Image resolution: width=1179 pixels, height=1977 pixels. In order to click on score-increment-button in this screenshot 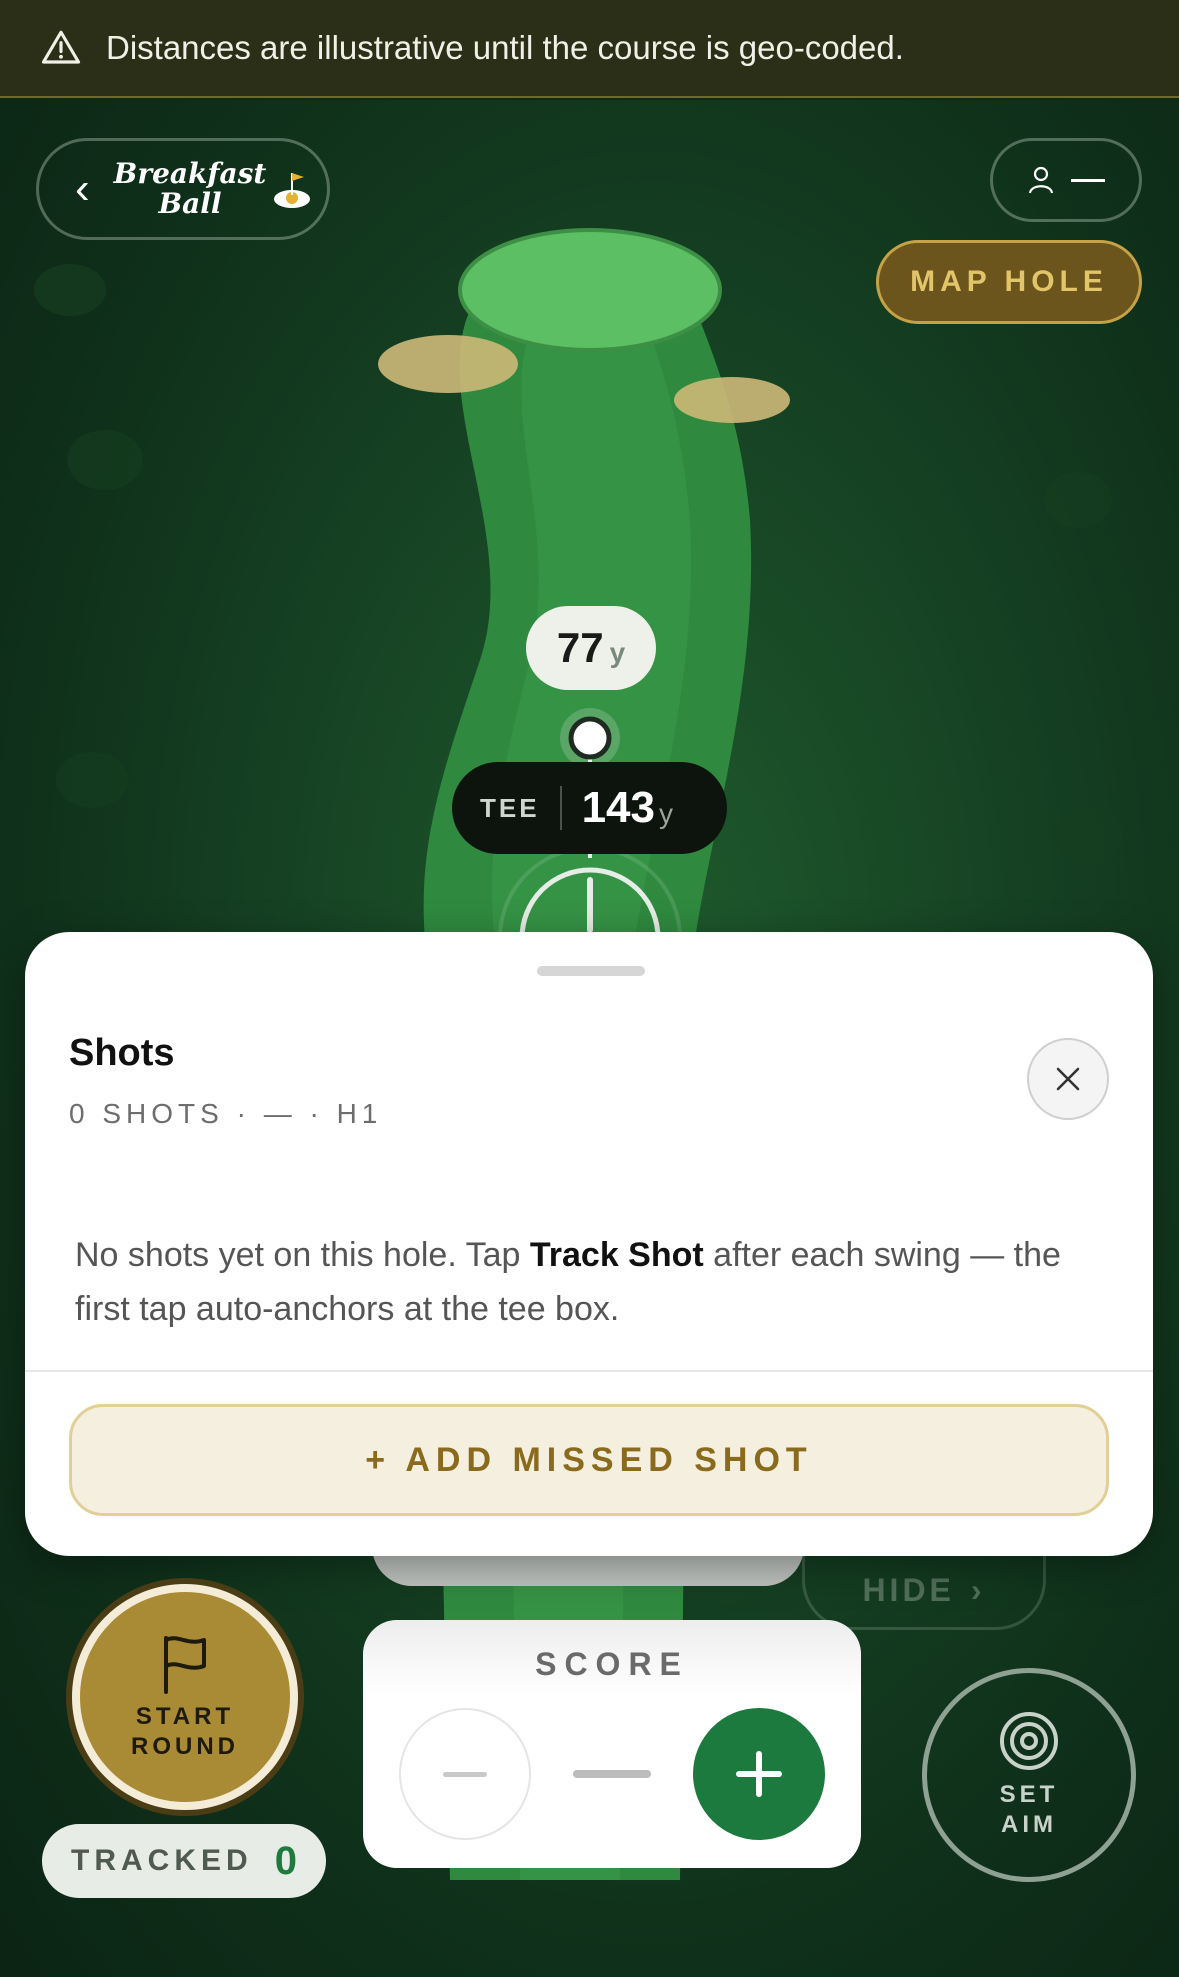, I will do `click(759, 1774)`.